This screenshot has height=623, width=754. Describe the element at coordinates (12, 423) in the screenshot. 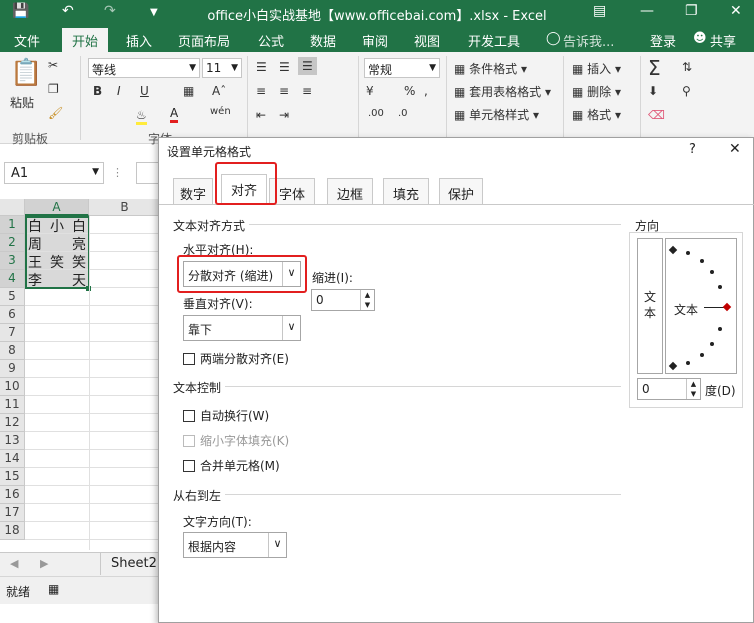

I see `row-header: 12` at that location.